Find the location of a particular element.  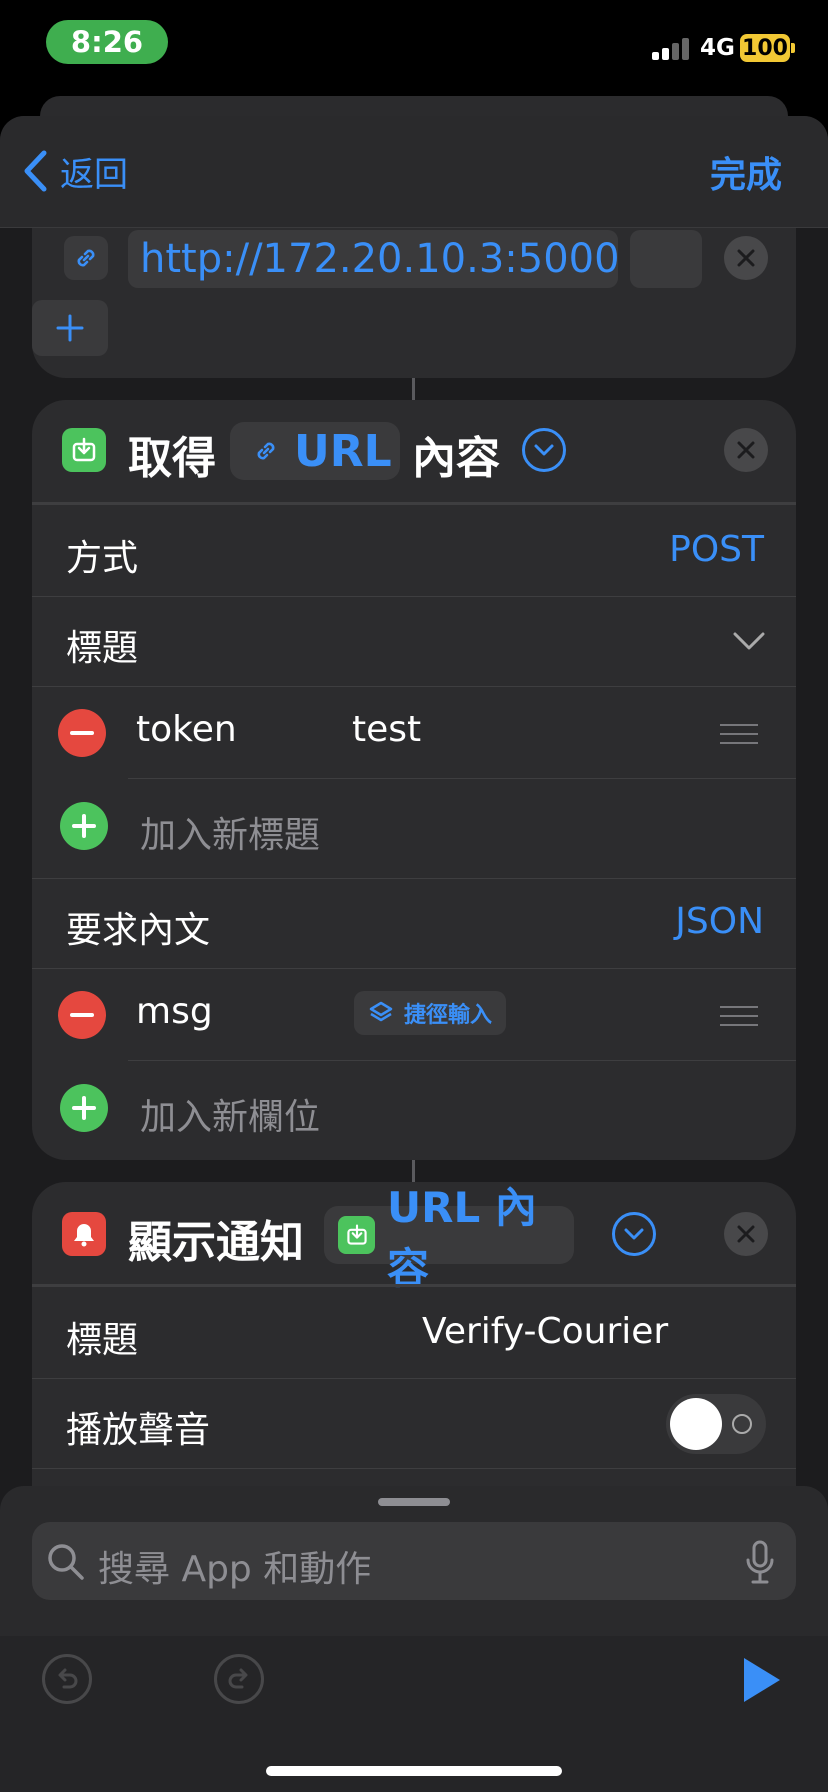

add-url-button is located at coordinates (70, 328).